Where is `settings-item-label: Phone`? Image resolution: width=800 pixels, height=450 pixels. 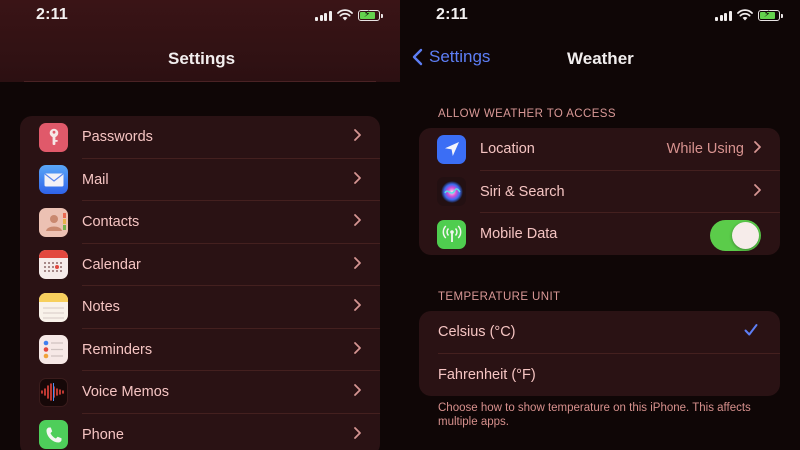 settings-item-label: Phone is located at coordinates (103, 434).